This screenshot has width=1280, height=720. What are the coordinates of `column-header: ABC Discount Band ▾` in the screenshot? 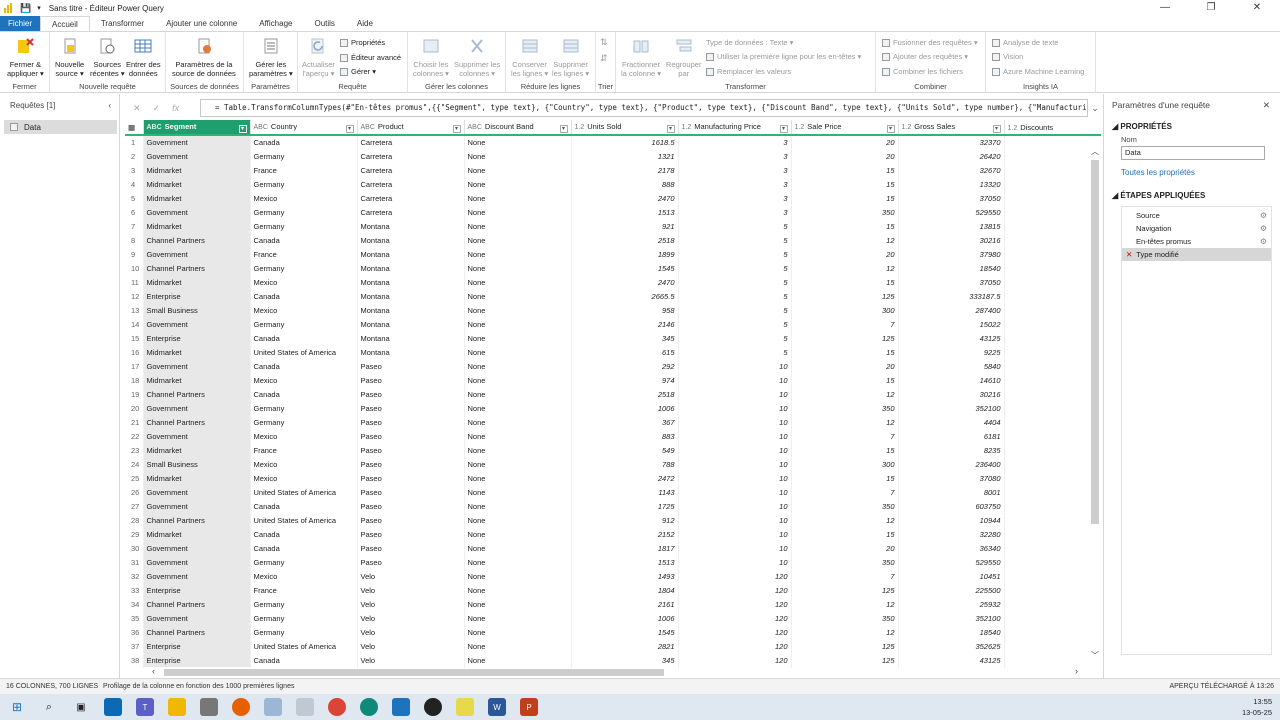 It's located at (518, 128).